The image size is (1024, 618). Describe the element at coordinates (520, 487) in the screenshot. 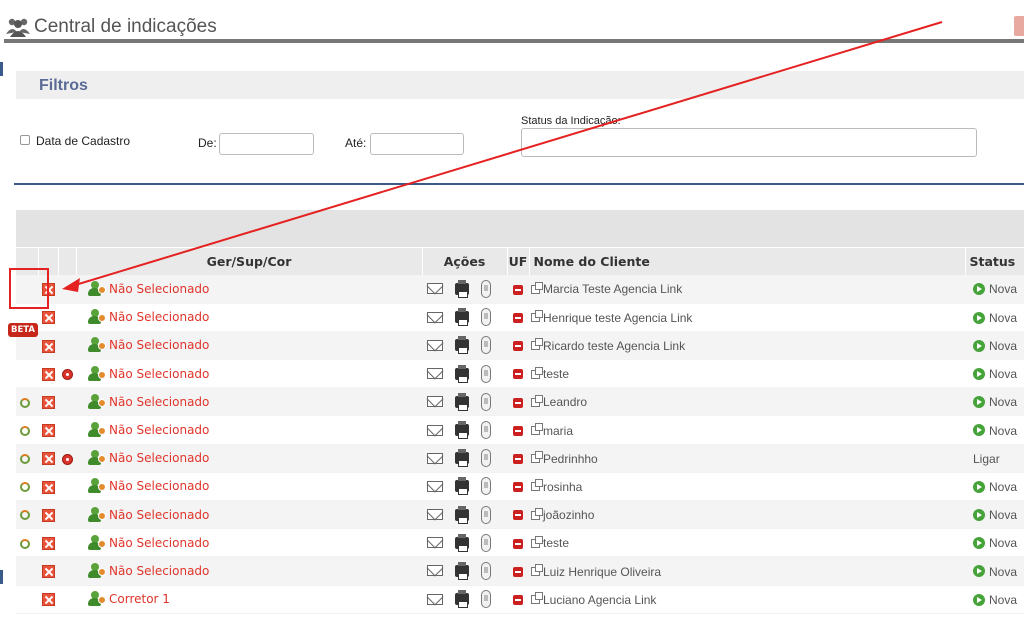

I see `table-row: Não Selecionado rosinha Nova` at that location.